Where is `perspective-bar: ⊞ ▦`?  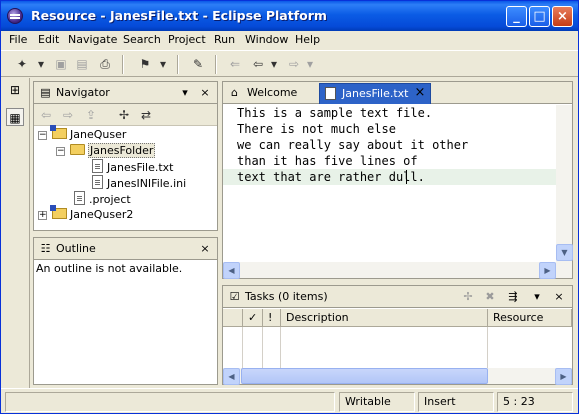 perspective-bar: ⊞ ▦ is located at coordinates (15, 233).